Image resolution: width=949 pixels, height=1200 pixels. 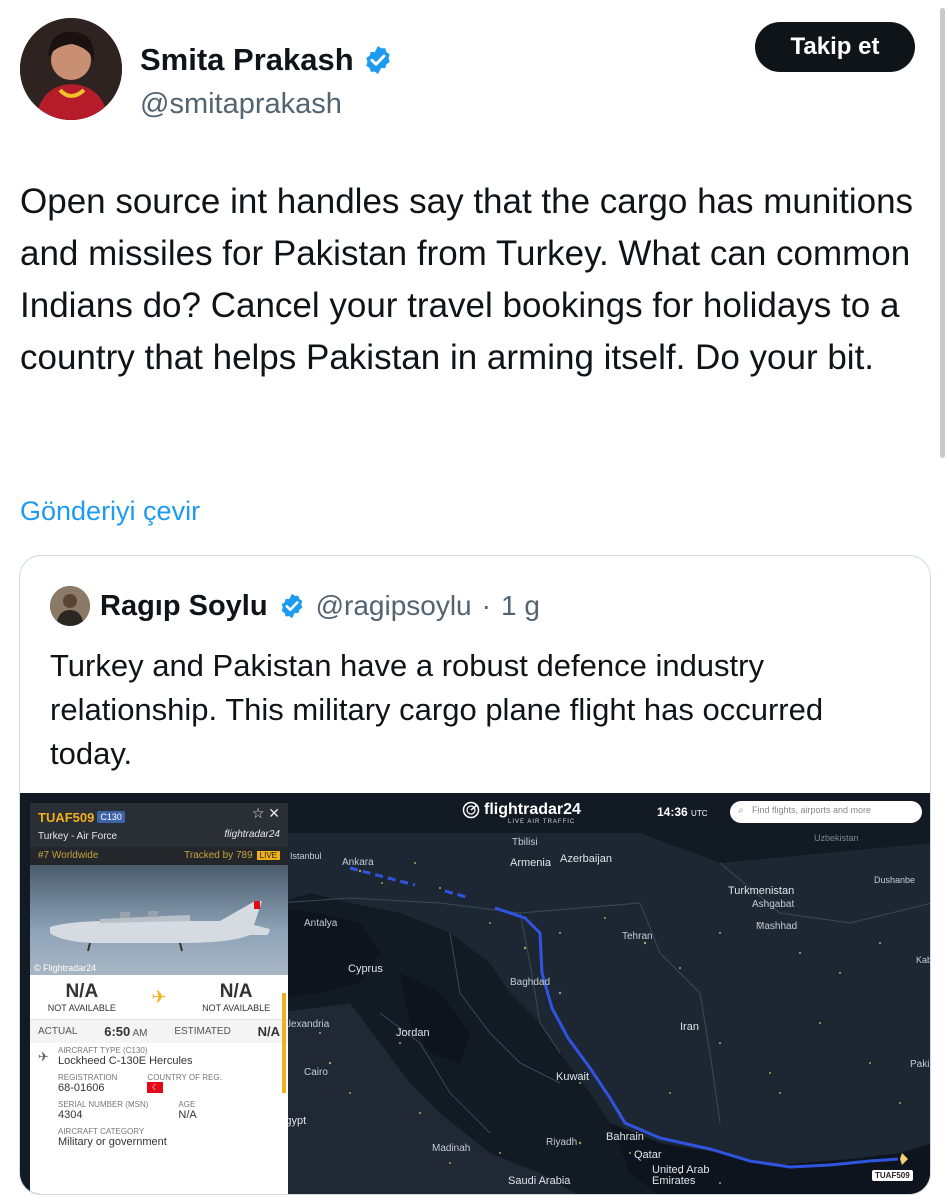 What do you see at coordinates (184, 606) in the screenshot?
I see `quoted-author-name: Ragıp Soylu` at bounding box center [184, 606].